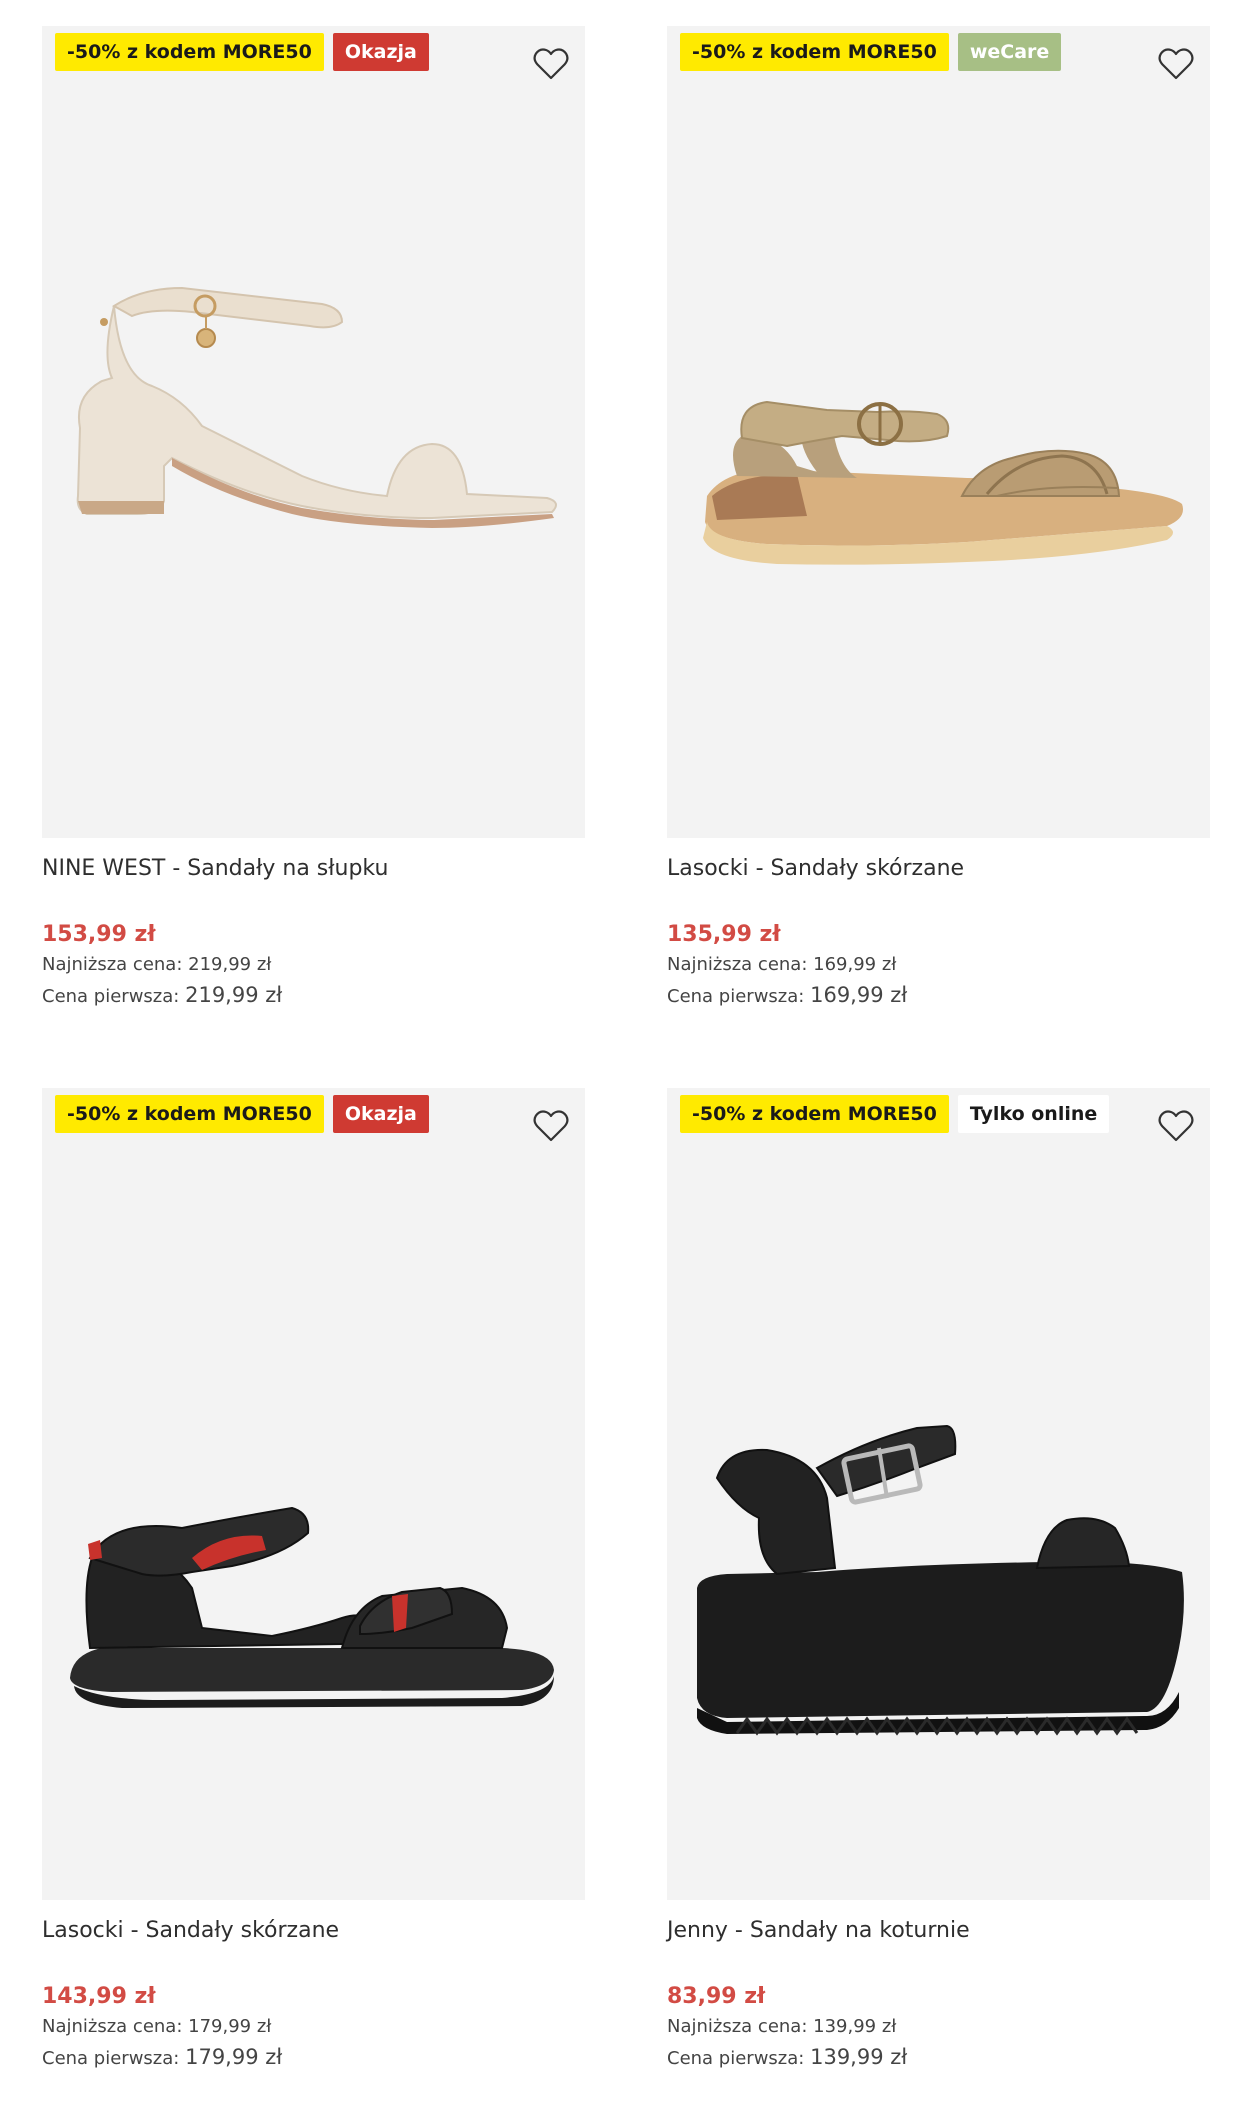  What do you see at coordinates (859, 995) in the screenshot?
I see `original-price-value: 169,99 zł` at bounding box center [859, 995].